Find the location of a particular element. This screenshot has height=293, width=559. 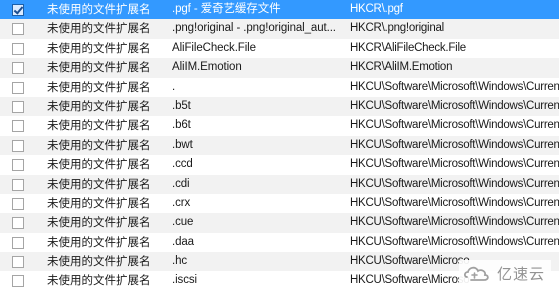

registry-path: HKCR\AliIM.Emotion is located at coordinates (401, 67).